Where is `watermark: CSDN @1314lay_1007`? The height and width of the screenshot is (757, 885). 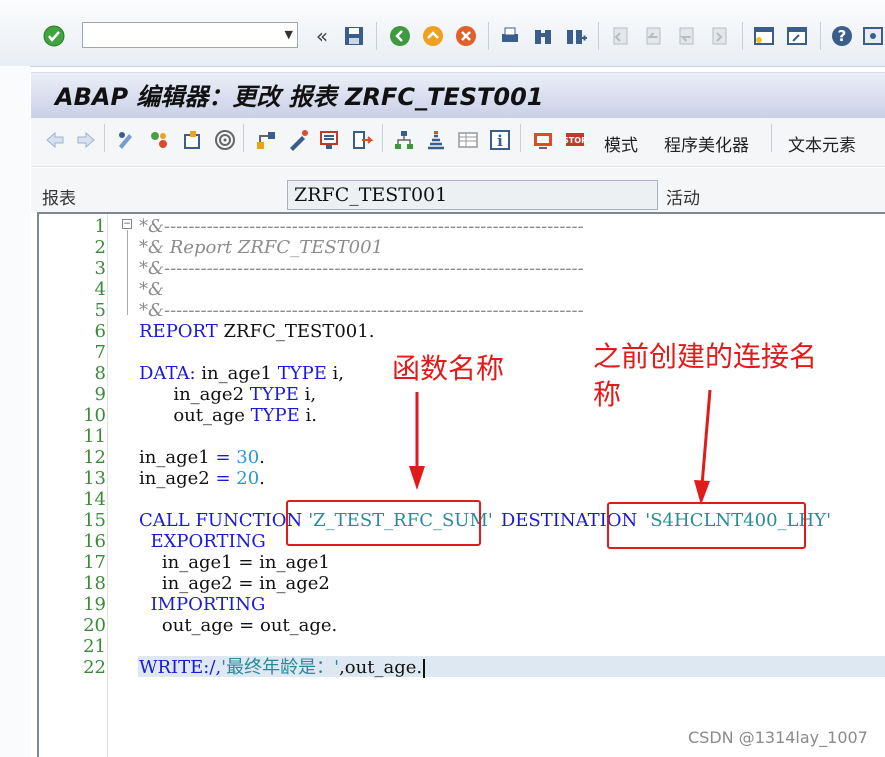
watermark: CSDN @1314lay_1007 is located at coordinates (778, 737).